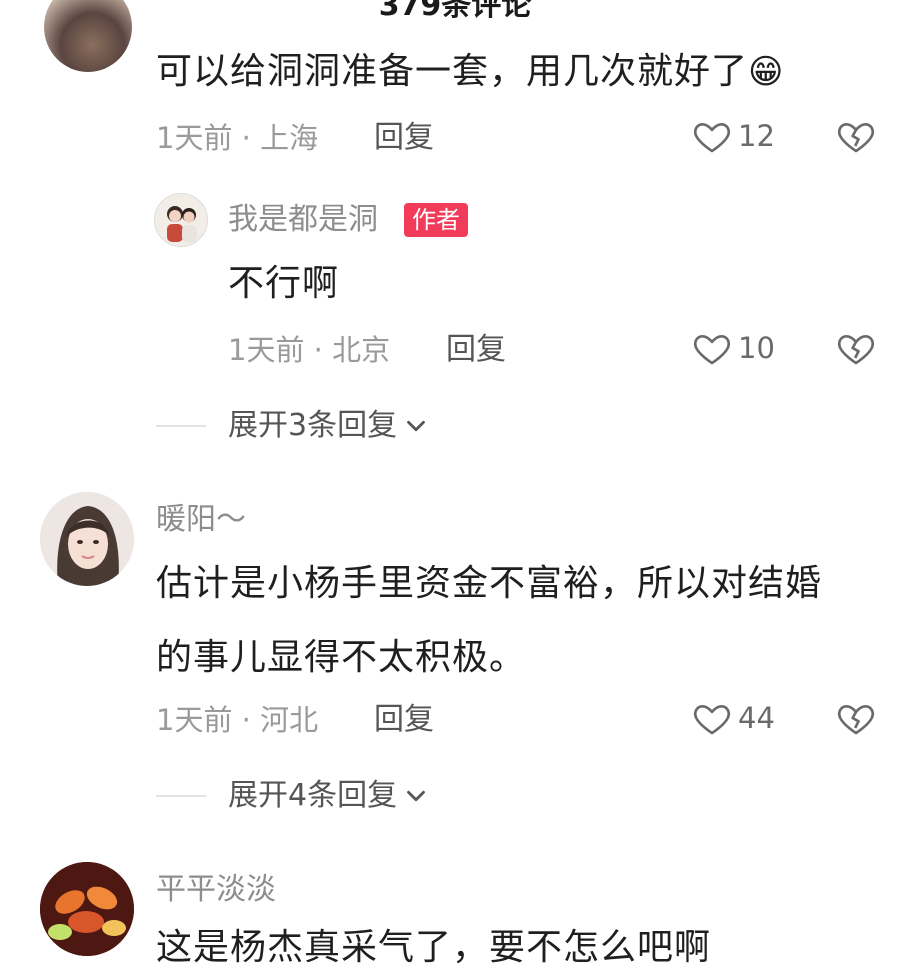  What do you see at coordinates (237, 138) in the screenshot?
I see `comment-meta: 1天前 · 上海` at bounding box center [237, 138].